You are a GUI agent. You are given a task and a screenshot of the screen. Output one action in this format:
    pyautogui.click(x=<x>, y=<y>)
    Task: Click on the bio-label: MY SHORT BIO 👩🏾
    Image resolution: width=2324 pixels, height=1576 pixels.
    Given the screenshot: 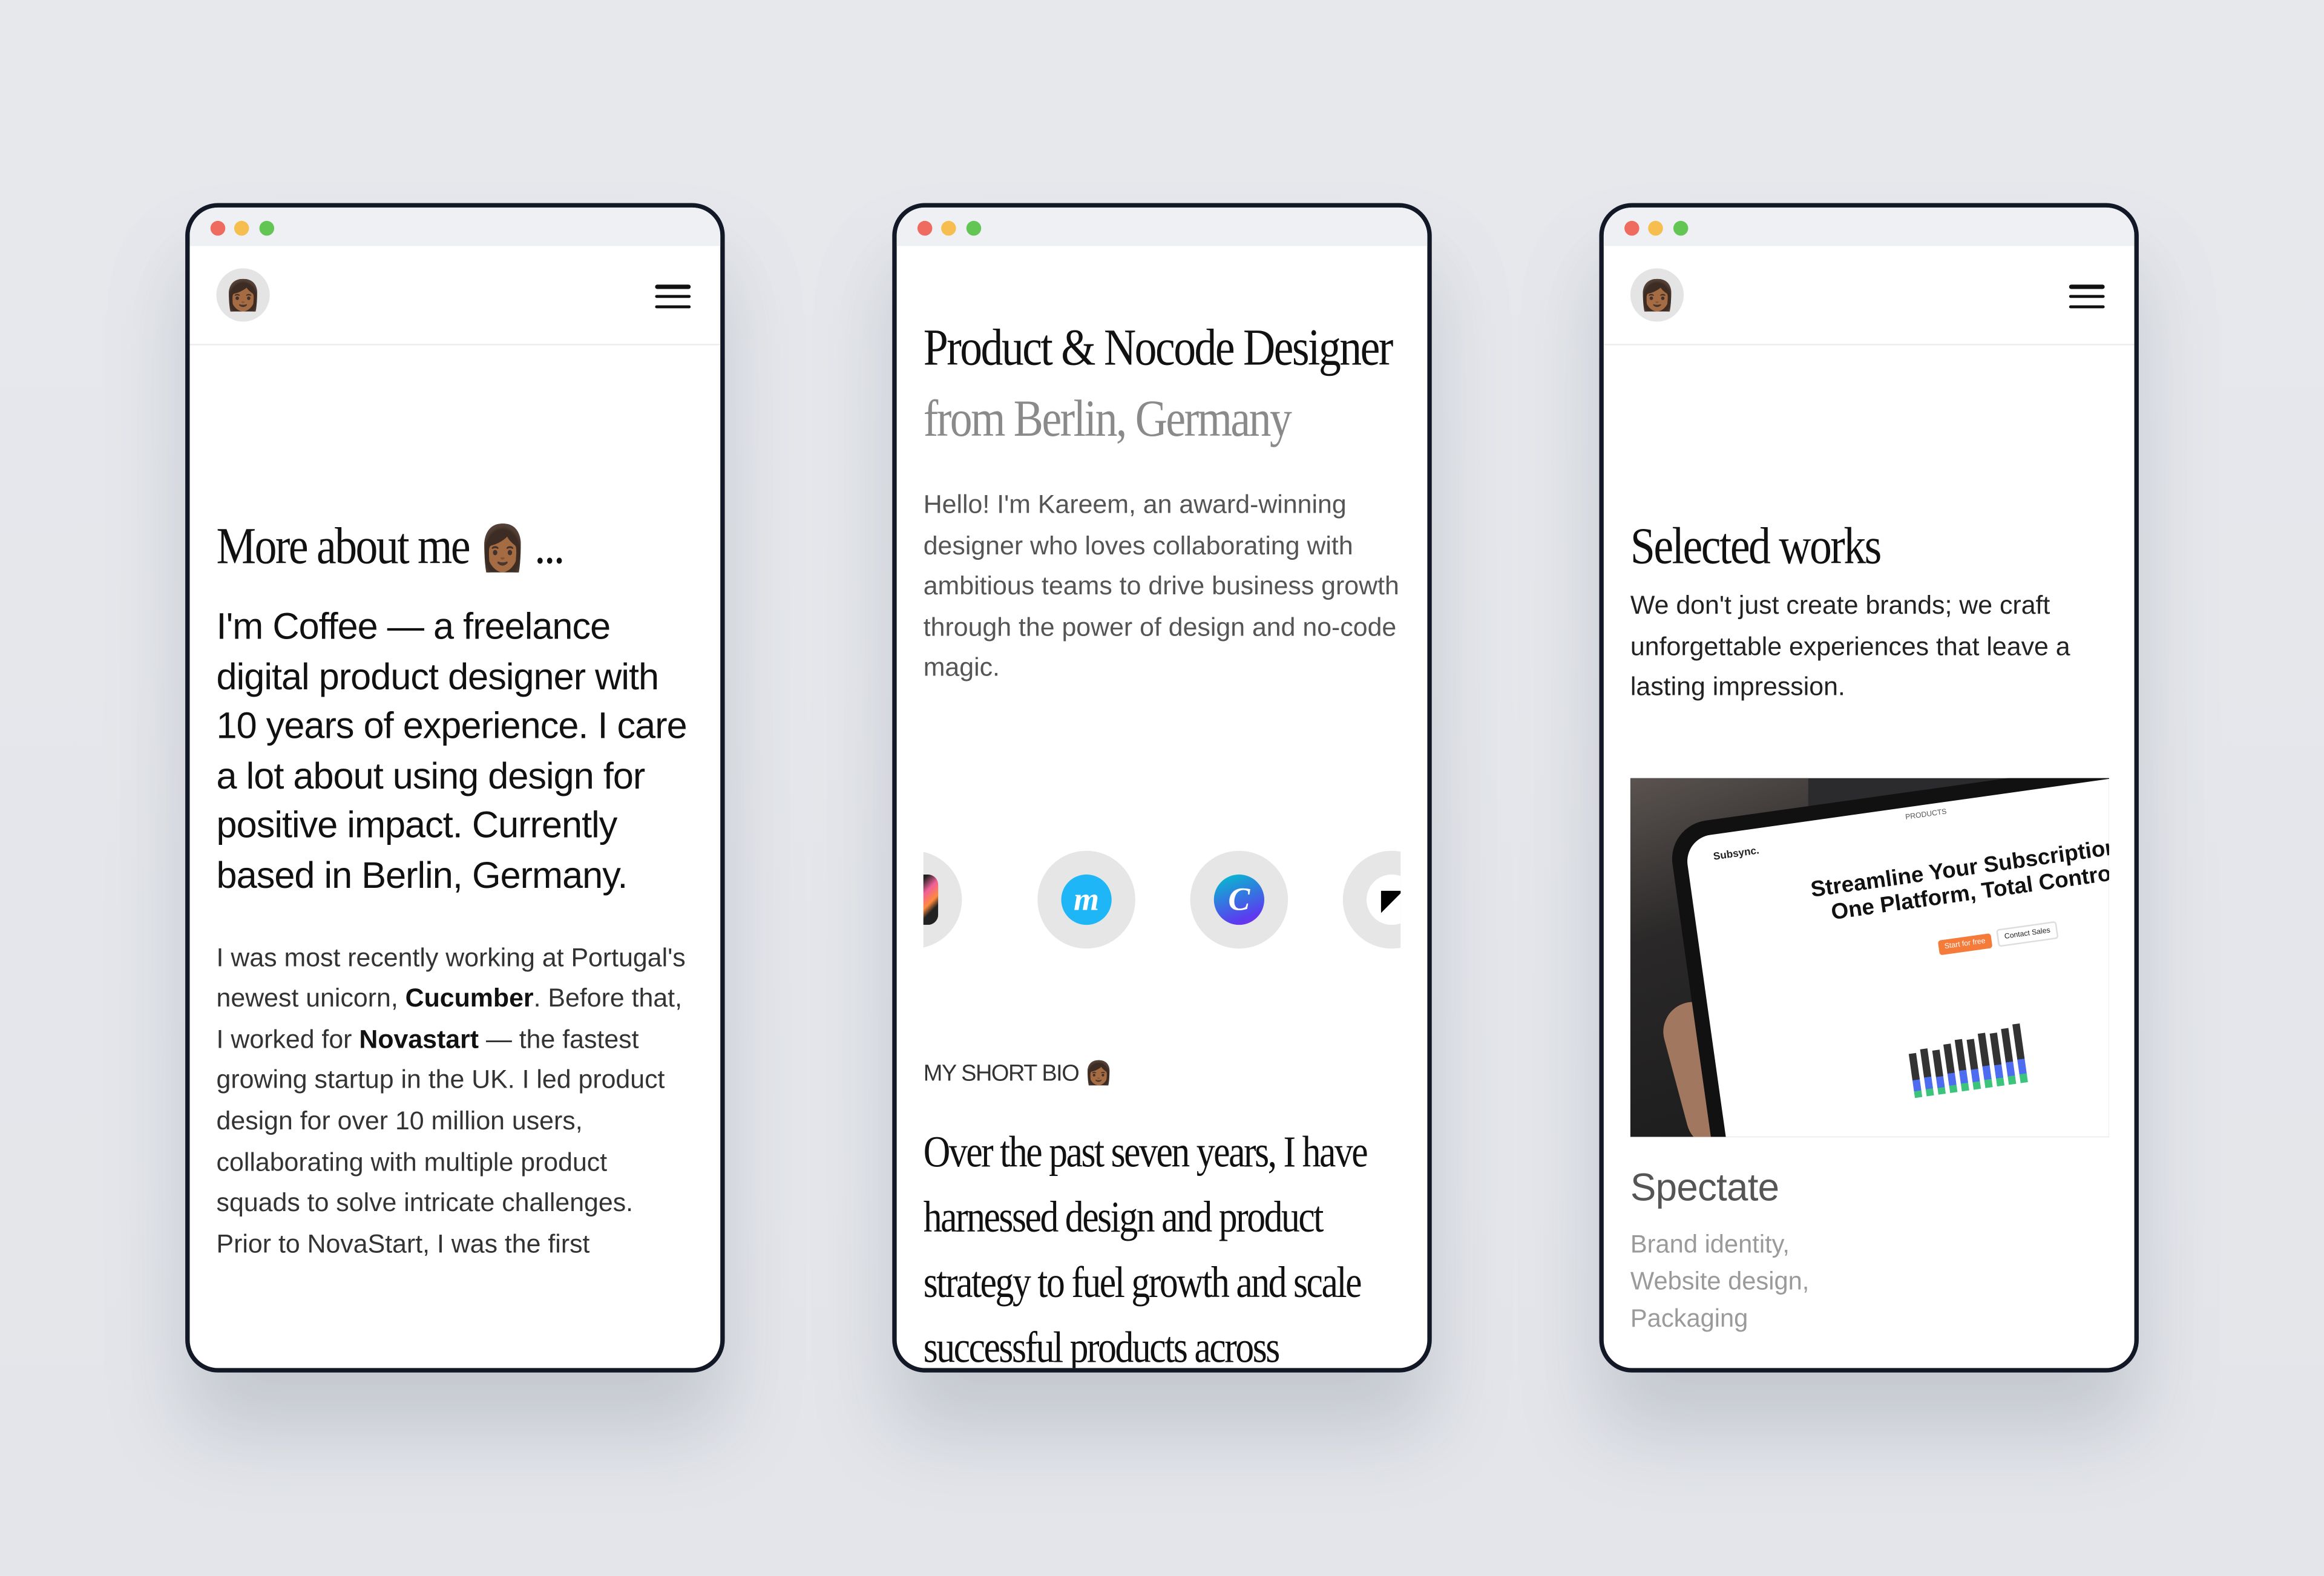 What is the action you would take?
    pyautogui.click(x=1018, y=1074)
    